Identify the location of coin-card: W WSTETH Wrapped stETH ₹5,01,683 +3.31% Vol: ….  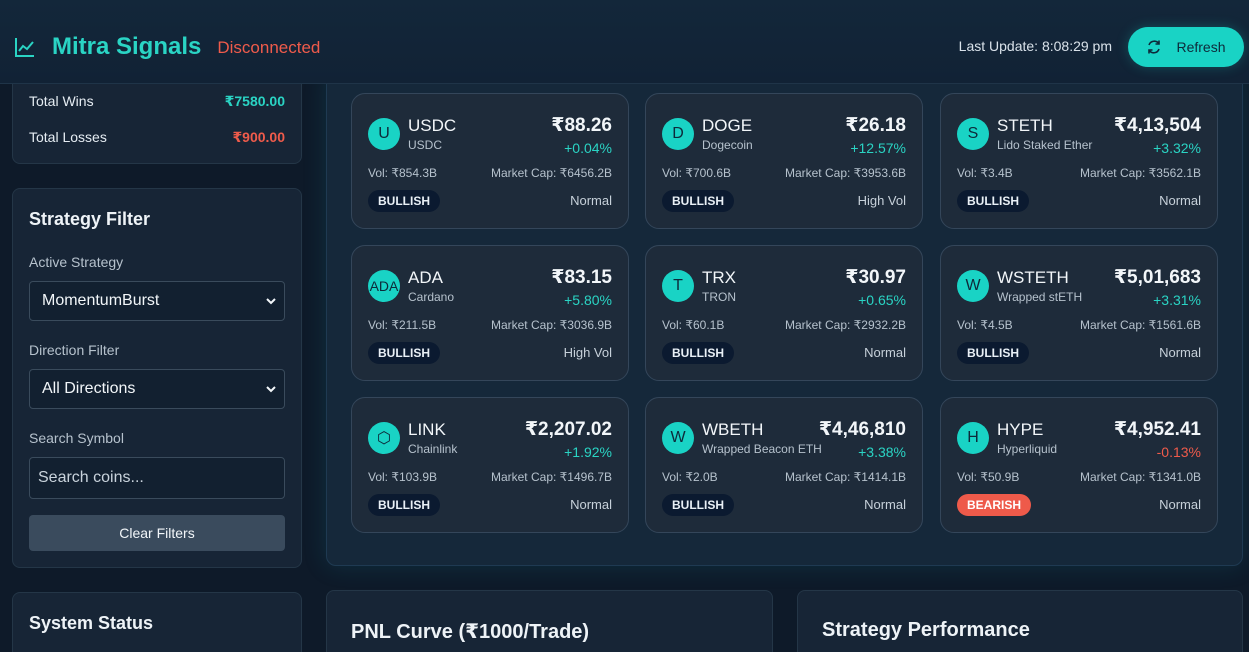
(1079, 313).